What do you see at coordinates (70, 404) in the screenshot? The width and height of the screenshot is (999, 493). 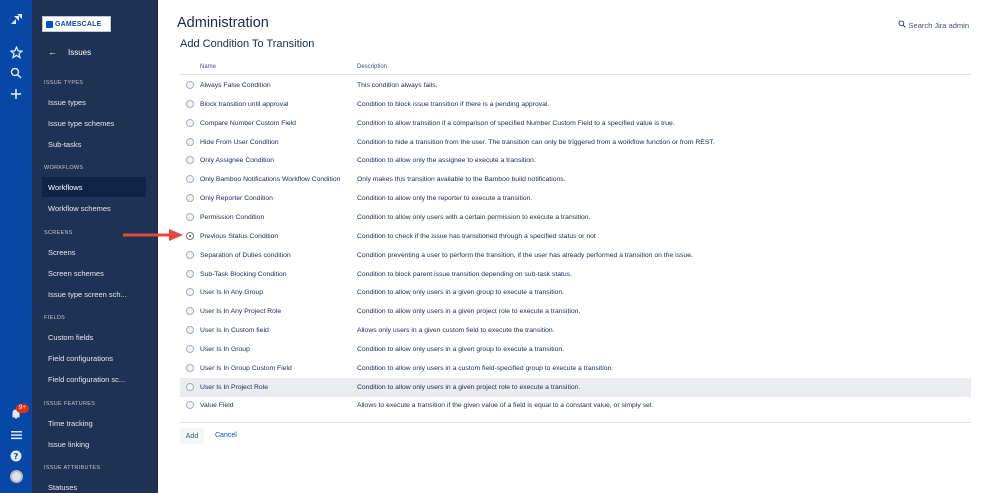 I see `section-title: ISSUE FEATURES` at bounding box center [70, 404].